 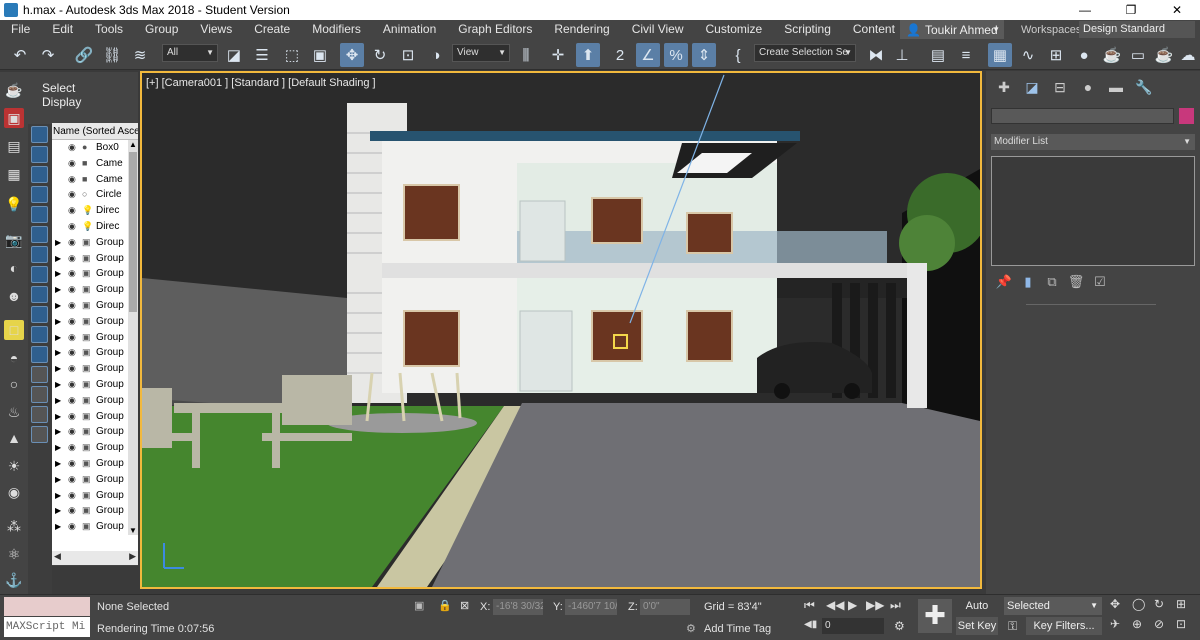 I want to click on redo-icon: ↷, so click(x=48, y=55).